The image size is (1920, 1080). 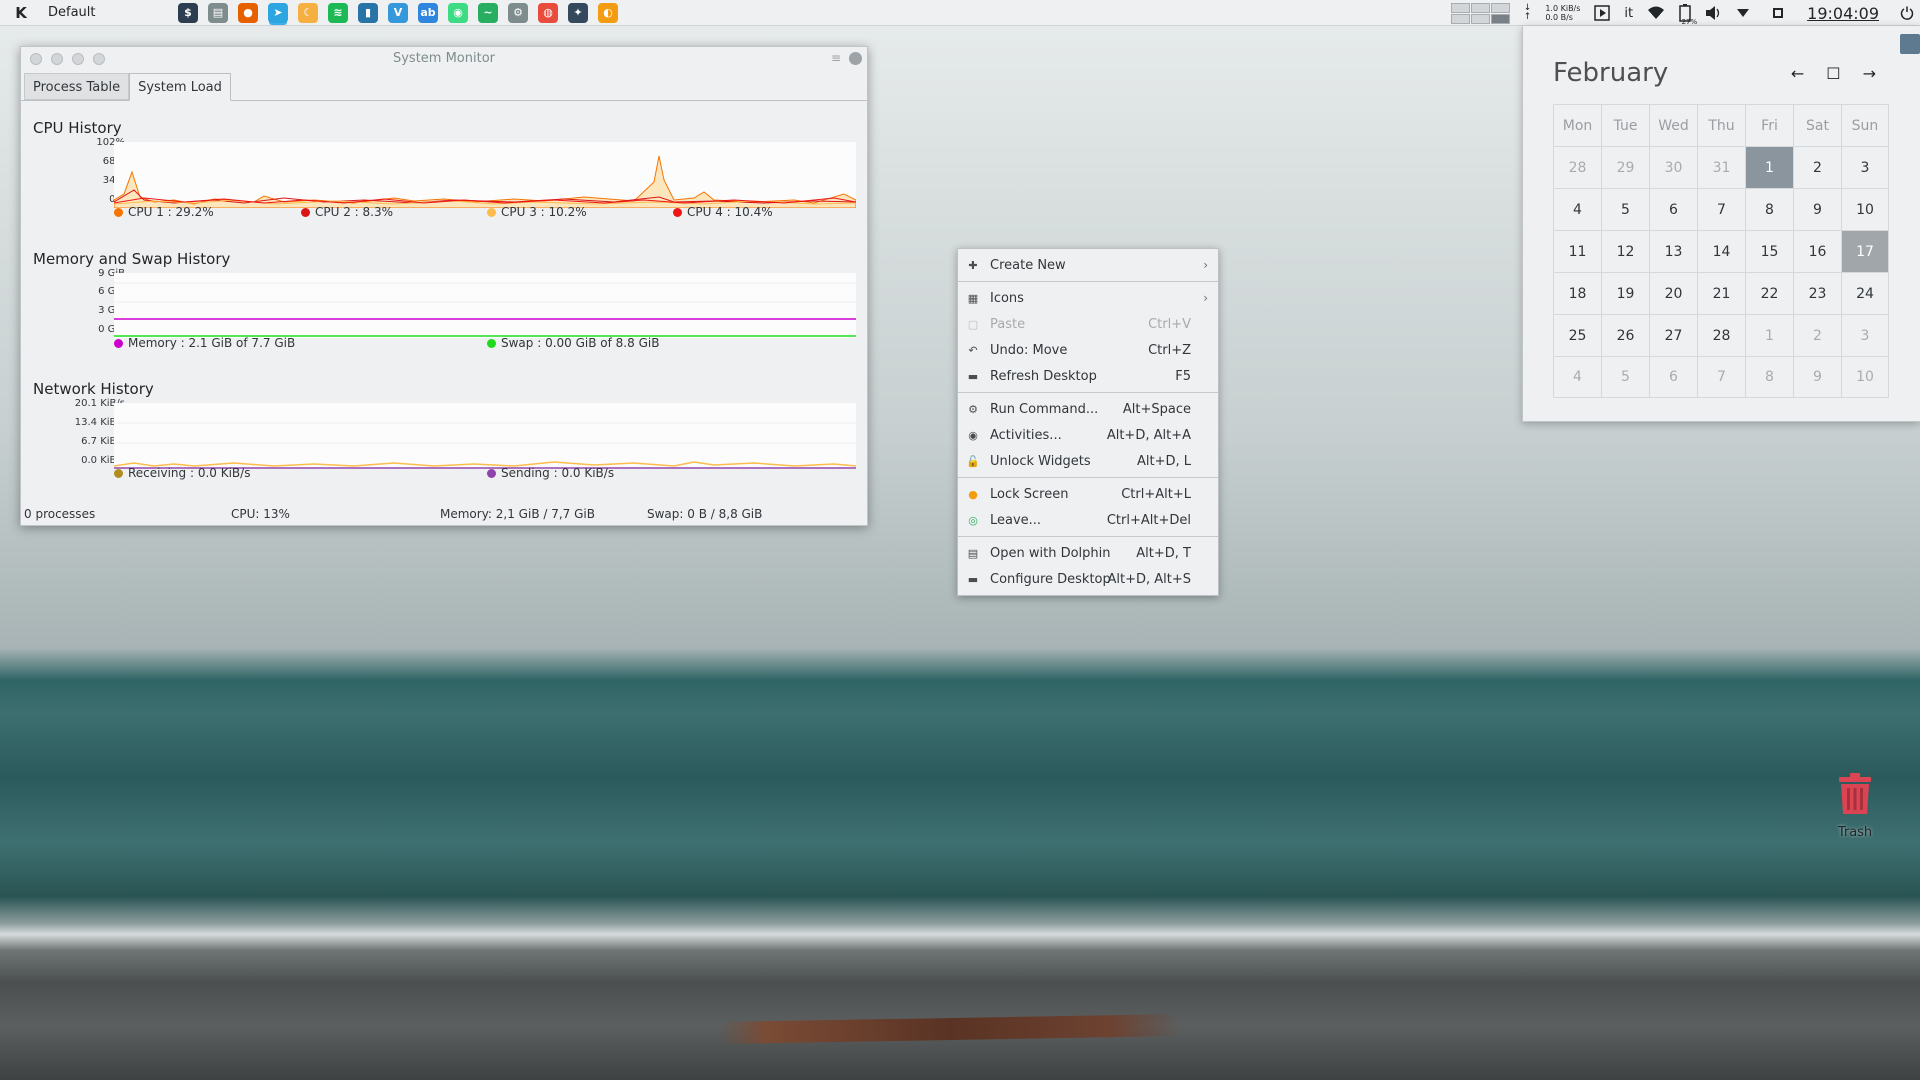 What do you see at coordinates (1769, 293) in the screenshot?
I see `calendar-day: 22` at bounding box center [1769, 293].